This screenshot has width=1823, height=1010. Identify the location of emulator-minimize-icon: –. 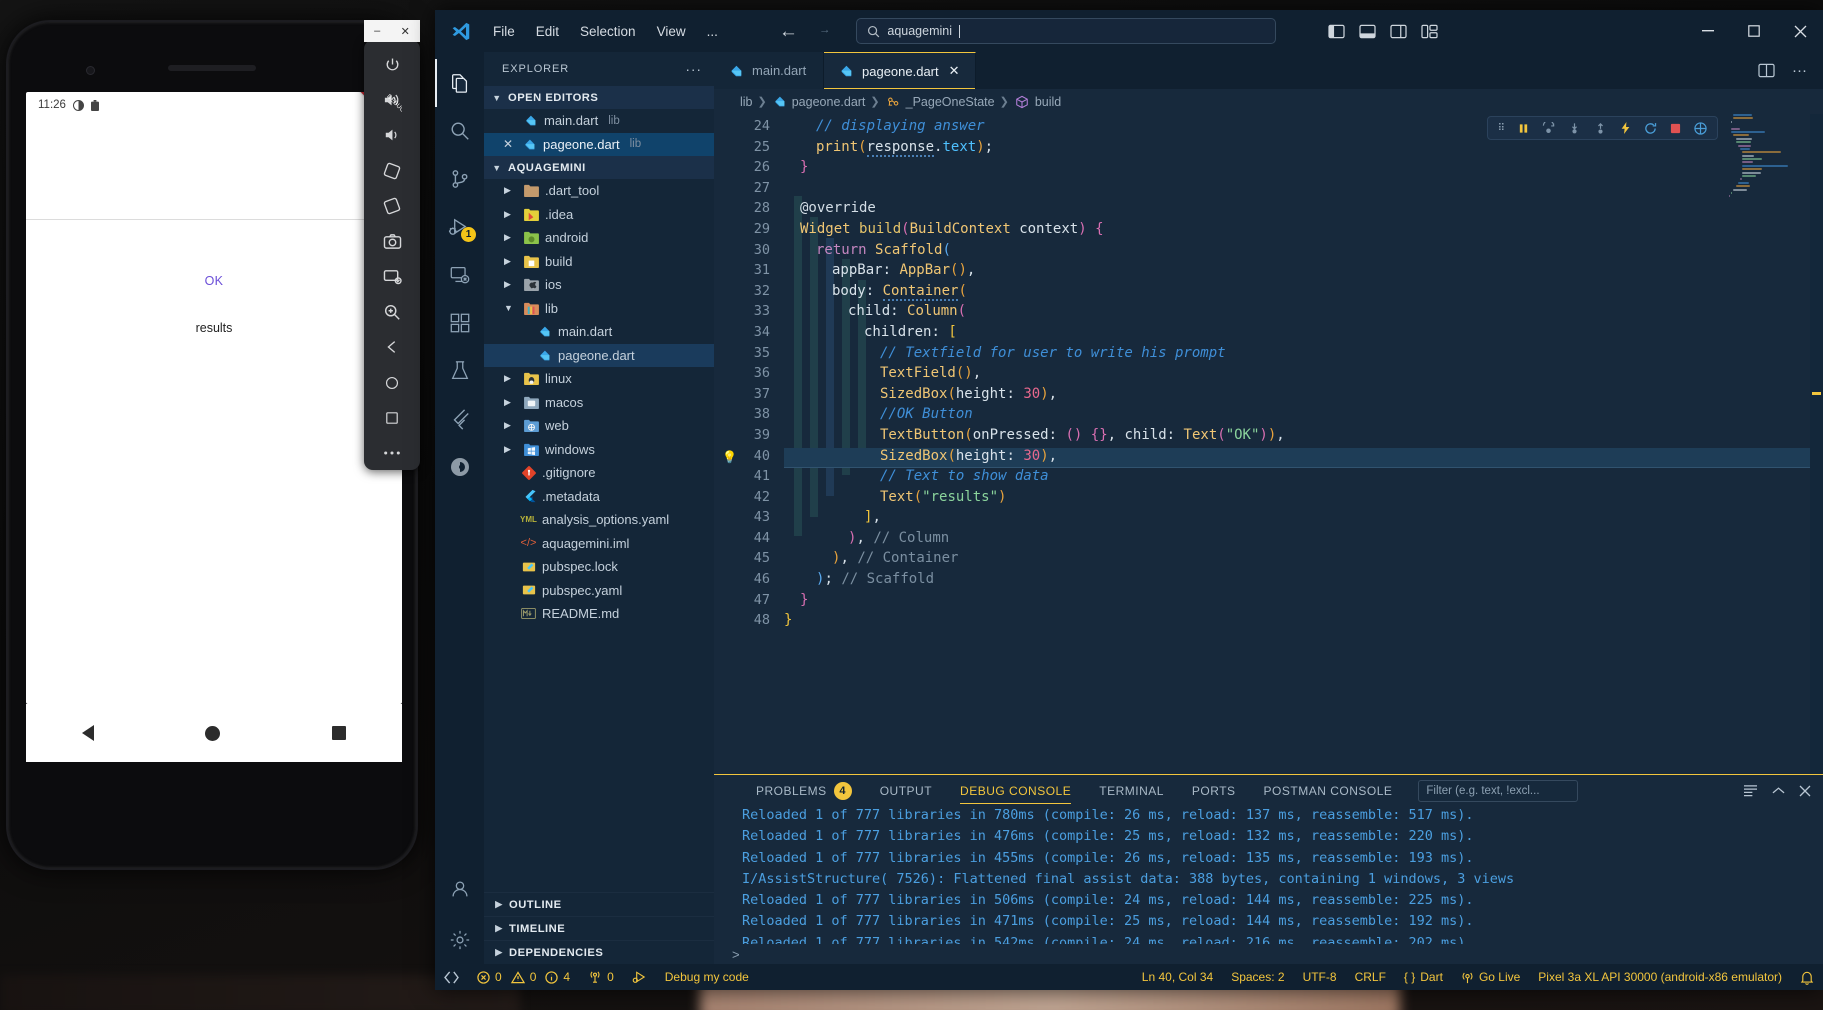
(377, 31).